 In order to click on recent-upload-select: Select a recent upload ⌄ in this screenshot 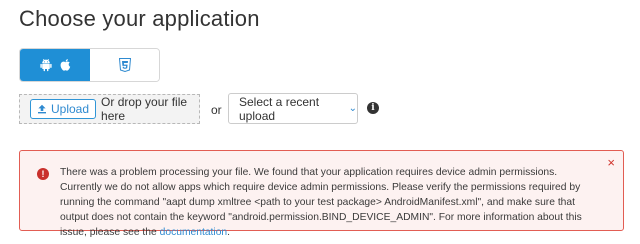, I will do `click(293, 108)`.